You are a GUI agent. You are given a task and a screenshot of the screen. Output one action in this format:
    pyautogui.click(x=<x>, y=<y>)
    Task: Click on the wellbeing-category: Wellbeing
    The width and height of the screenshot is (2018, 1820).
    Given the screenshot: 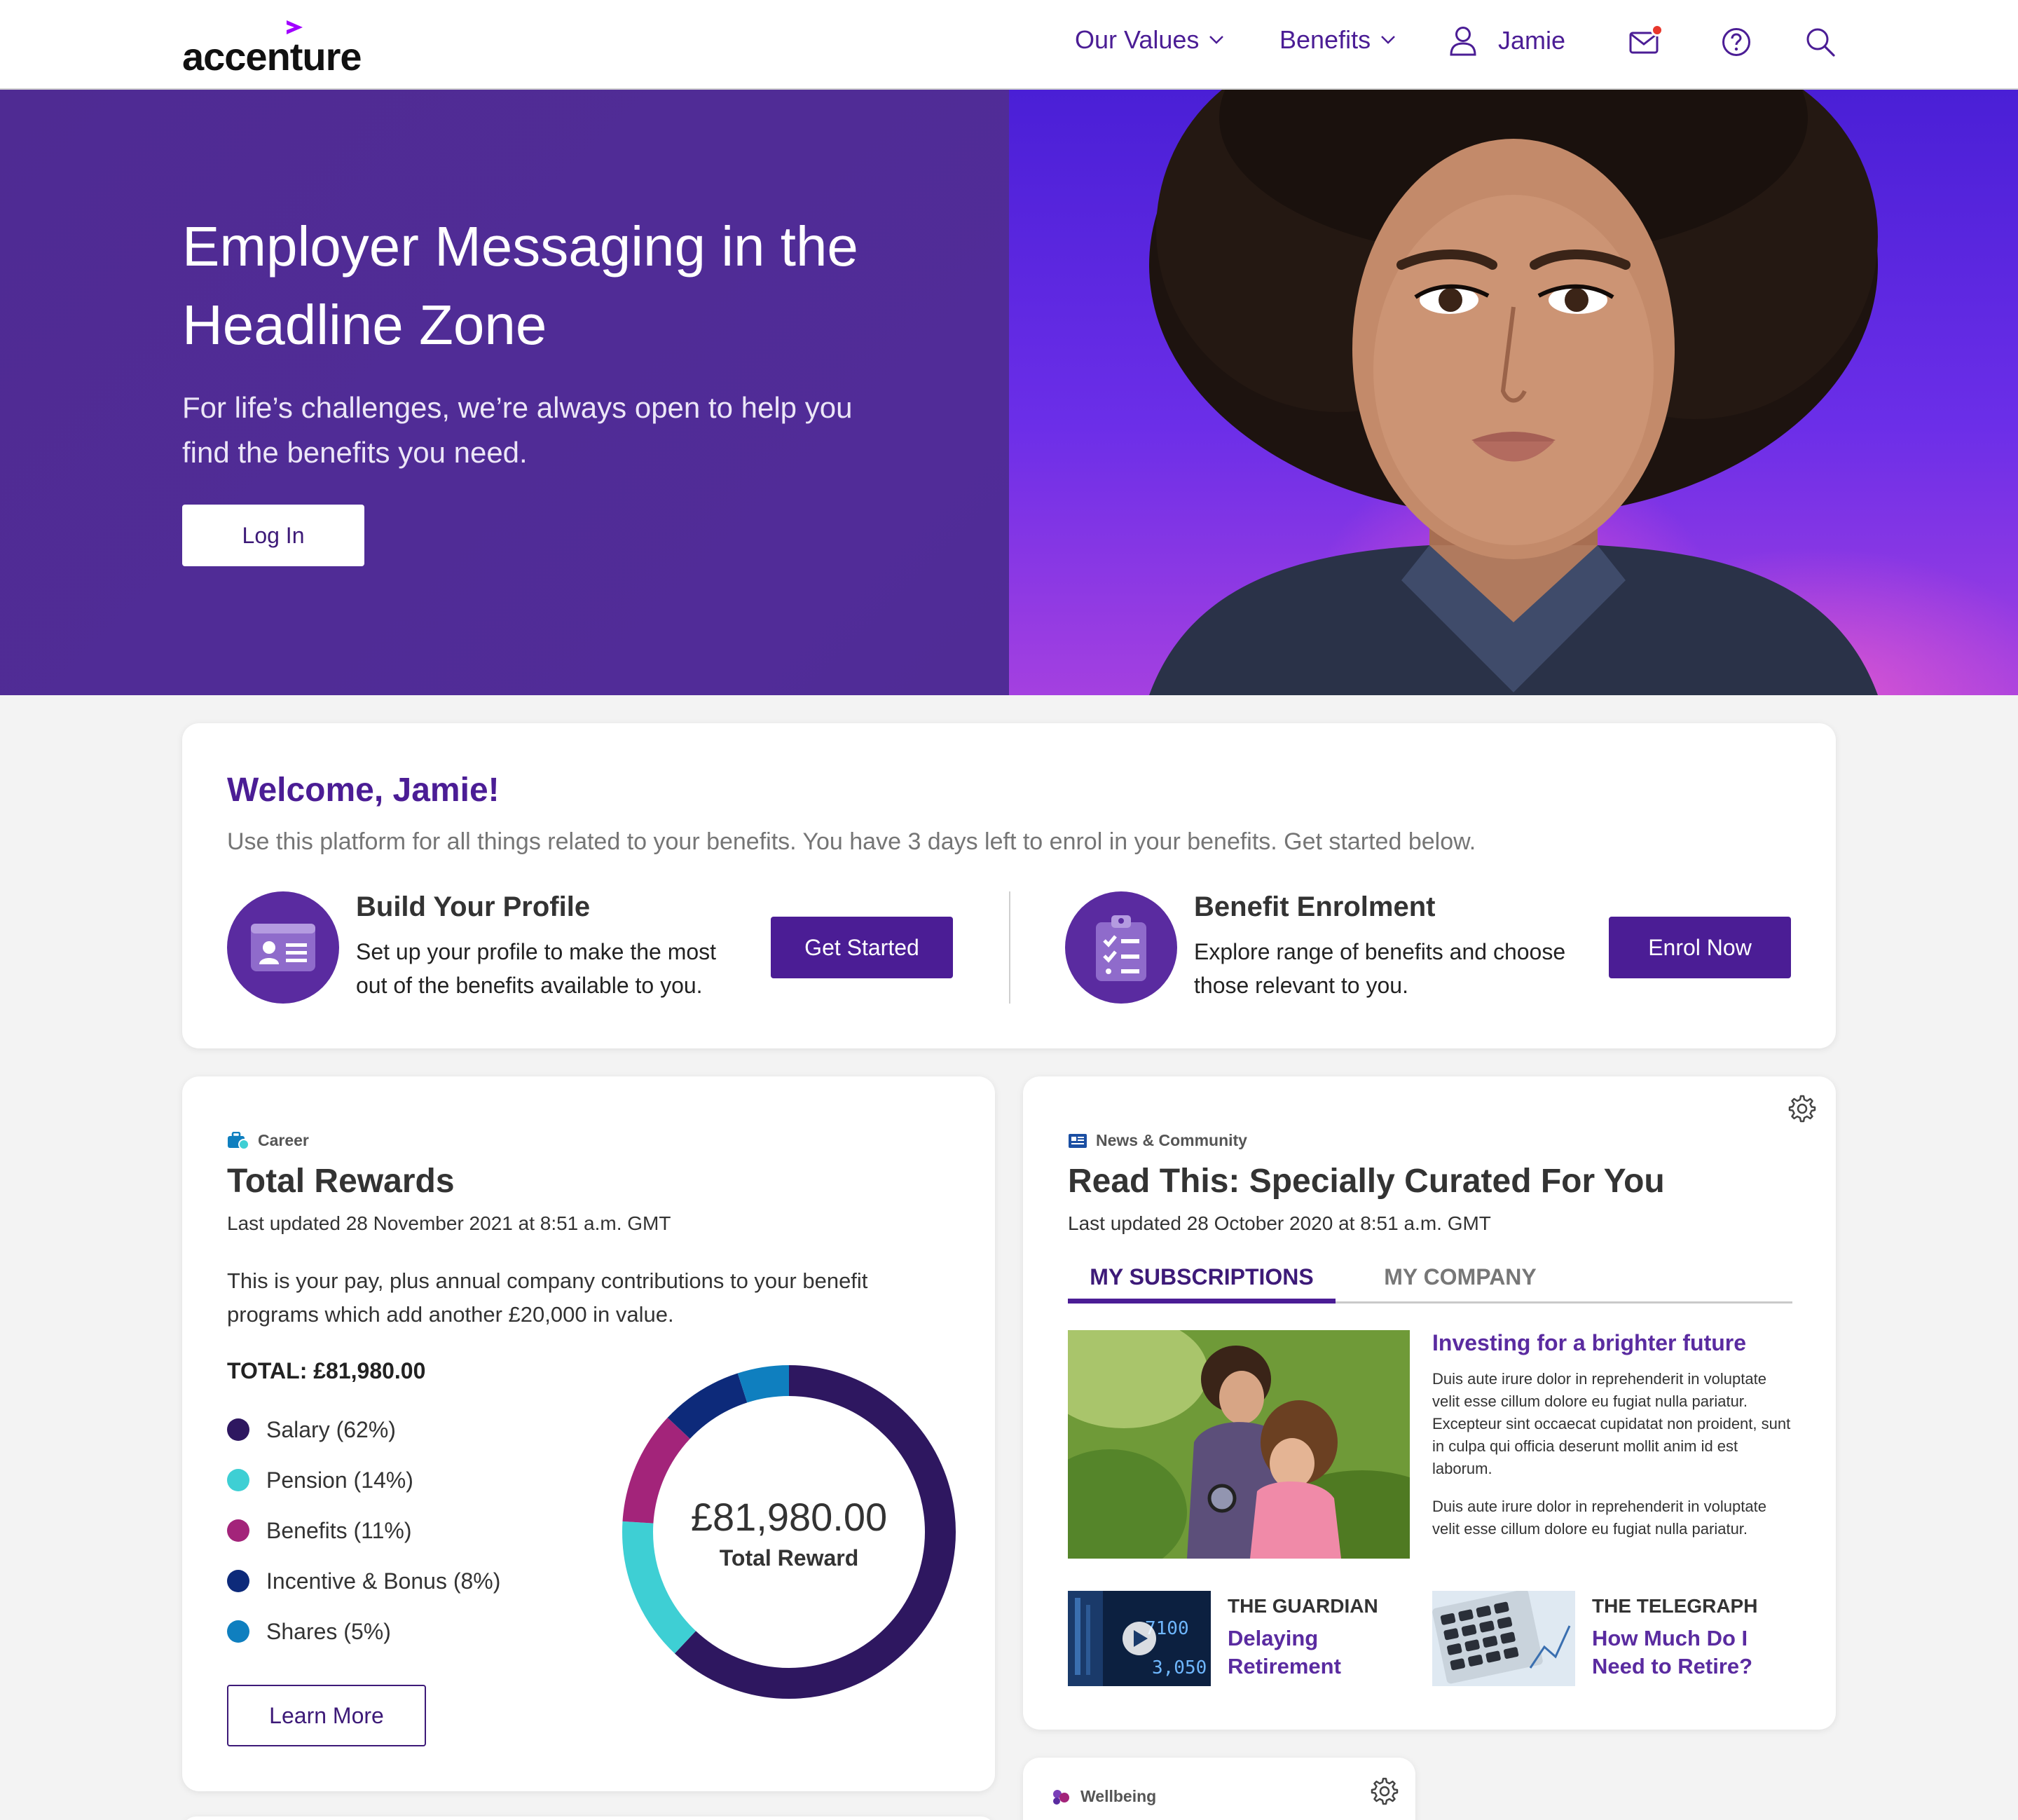 What is the action you would take?
    pyautogui.click(x=1103, y=1796)
    